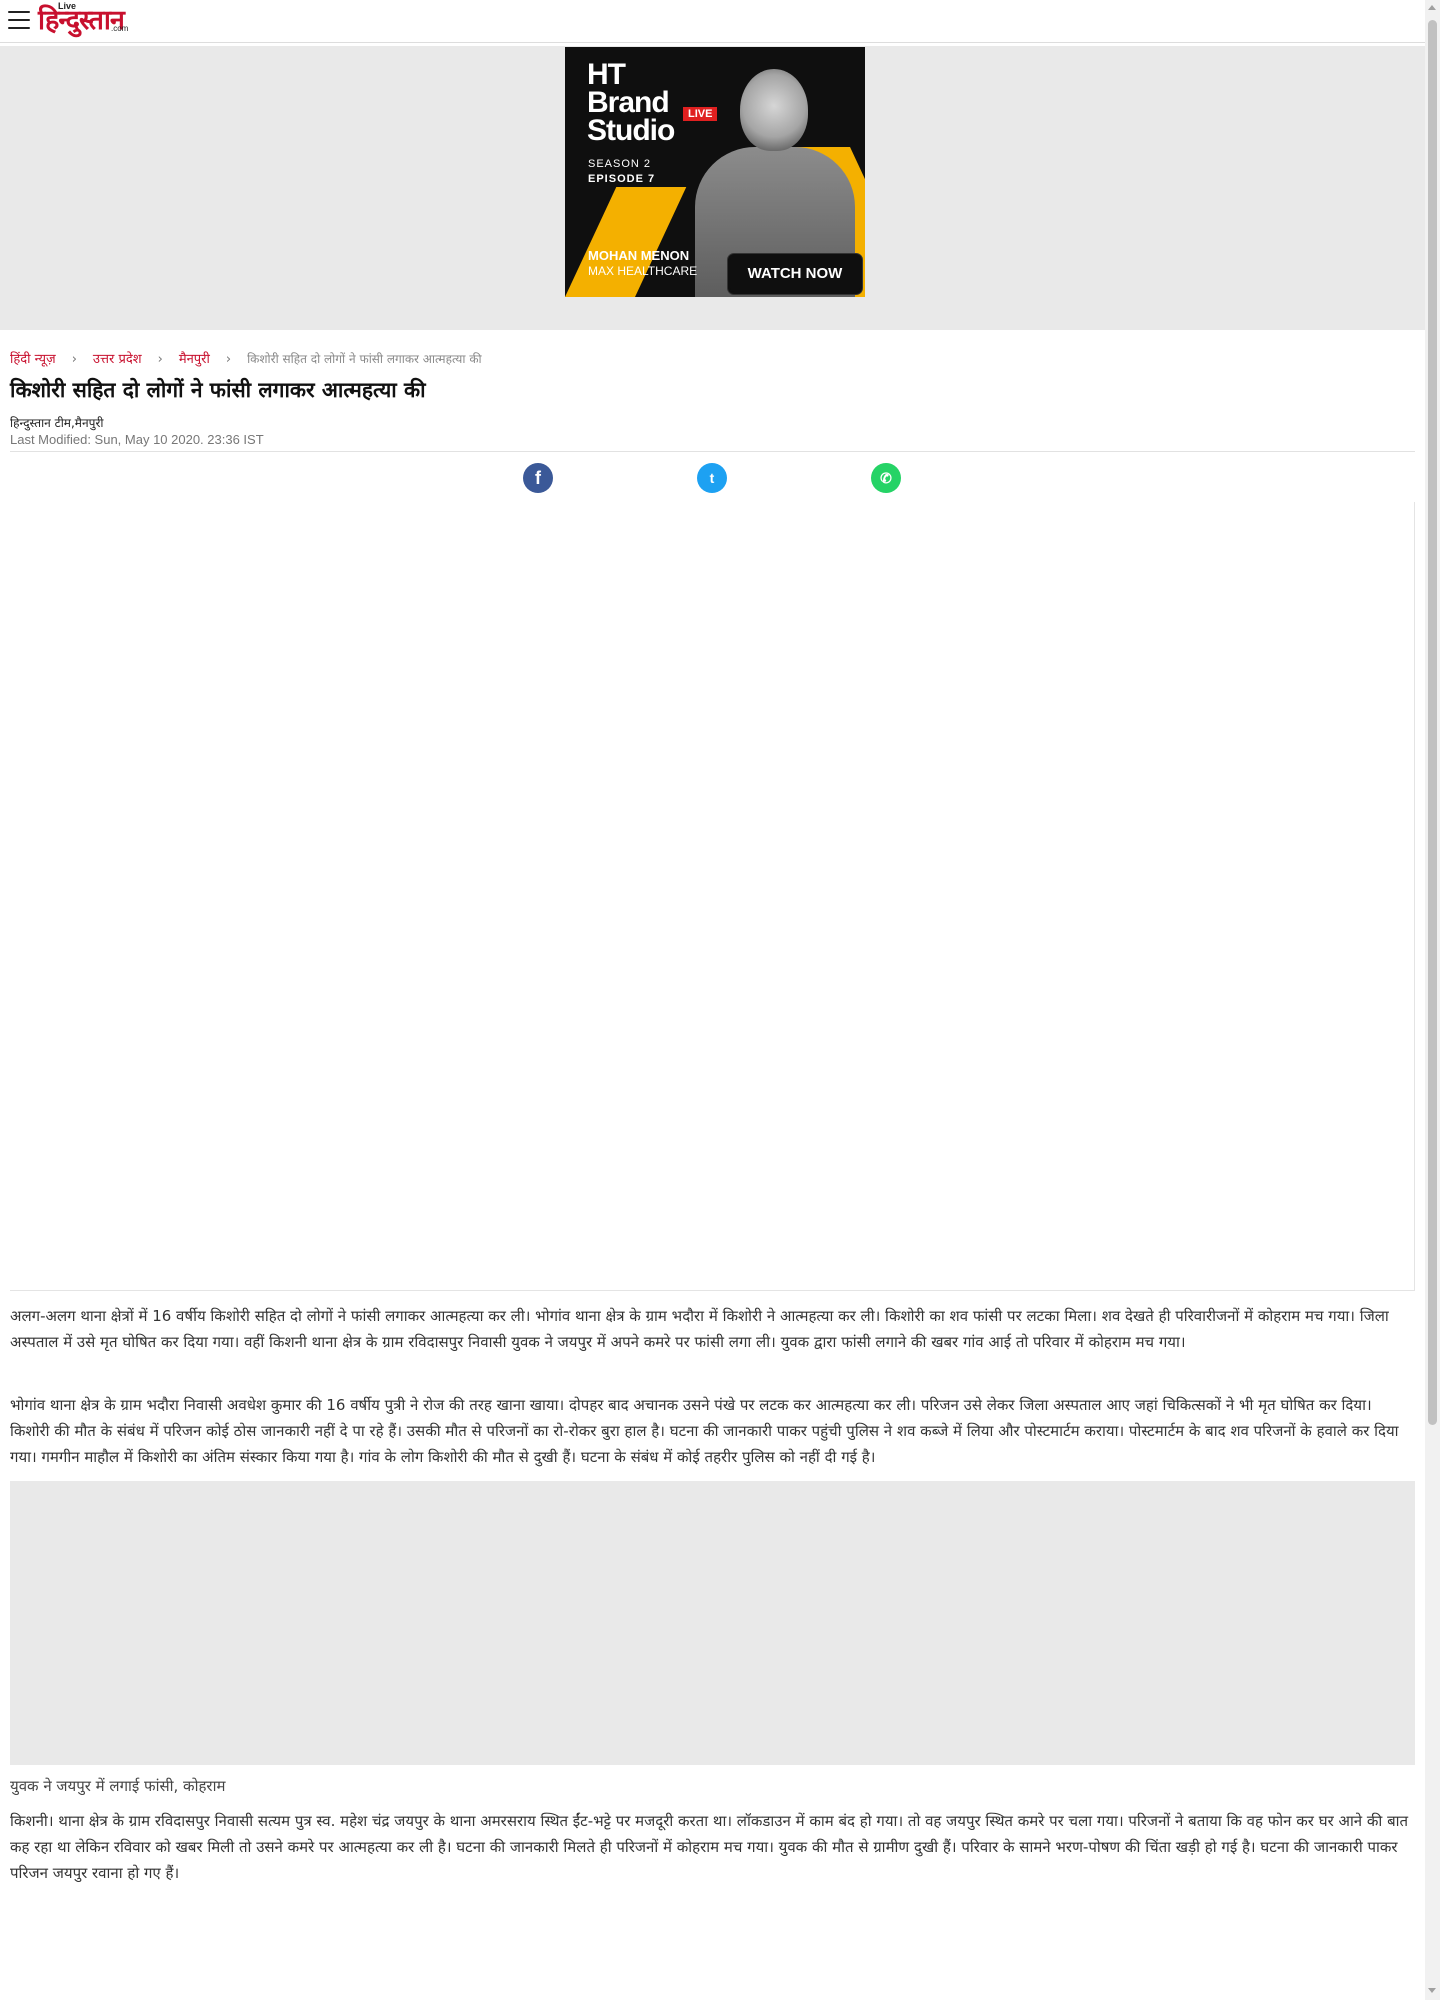 This screenshot has width=1440, height=2000. What do you see at coordinates (700, 114) in the screenshot?
I see `ad-live-badge: LIVE` at bounding box center [700, 114].